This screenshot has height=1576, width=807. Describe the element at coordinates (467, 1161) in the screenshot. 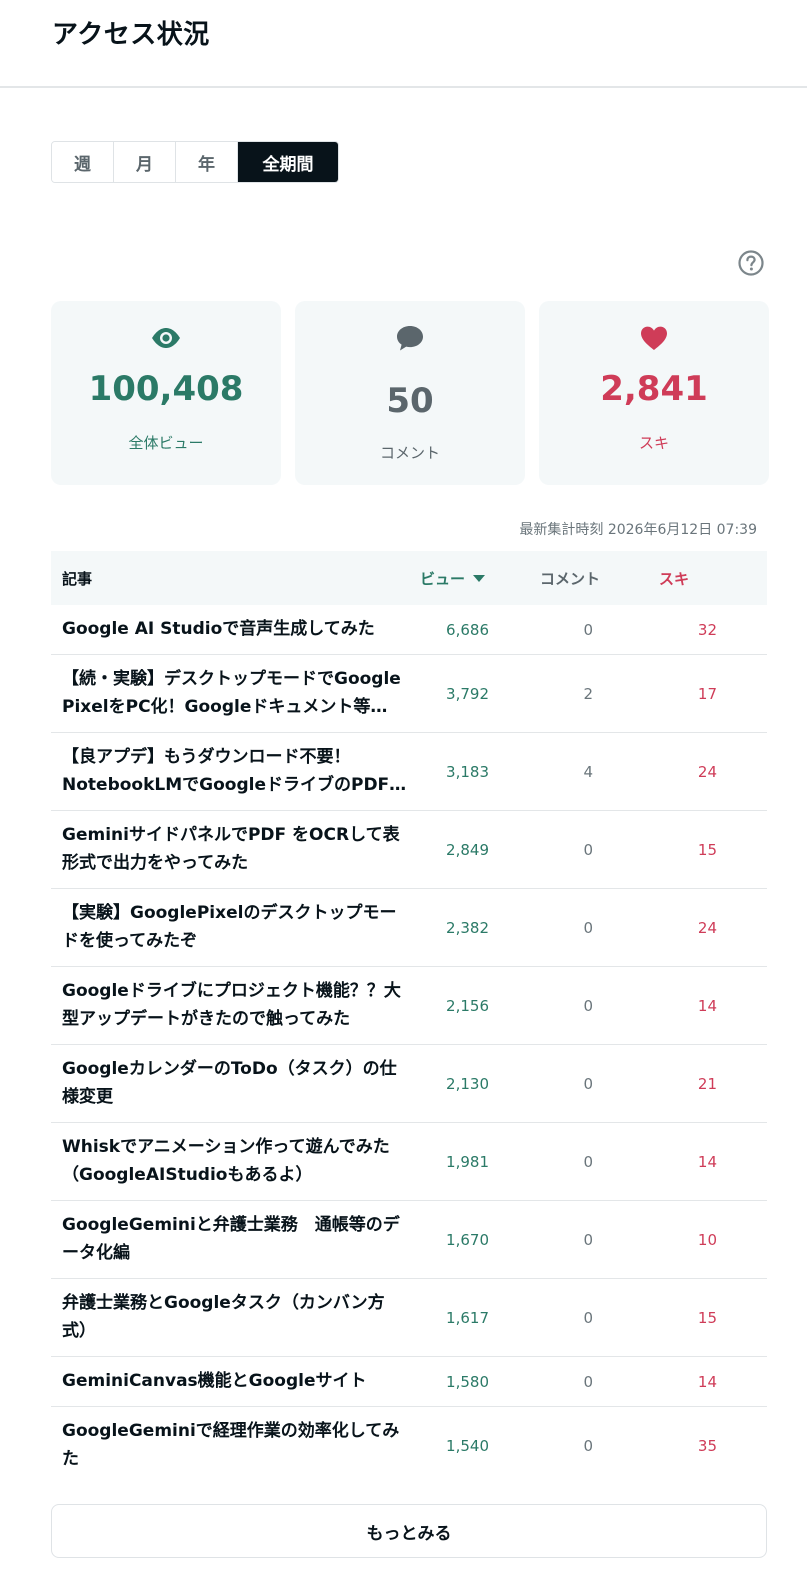

I see `row-views: 1,981` at that location.